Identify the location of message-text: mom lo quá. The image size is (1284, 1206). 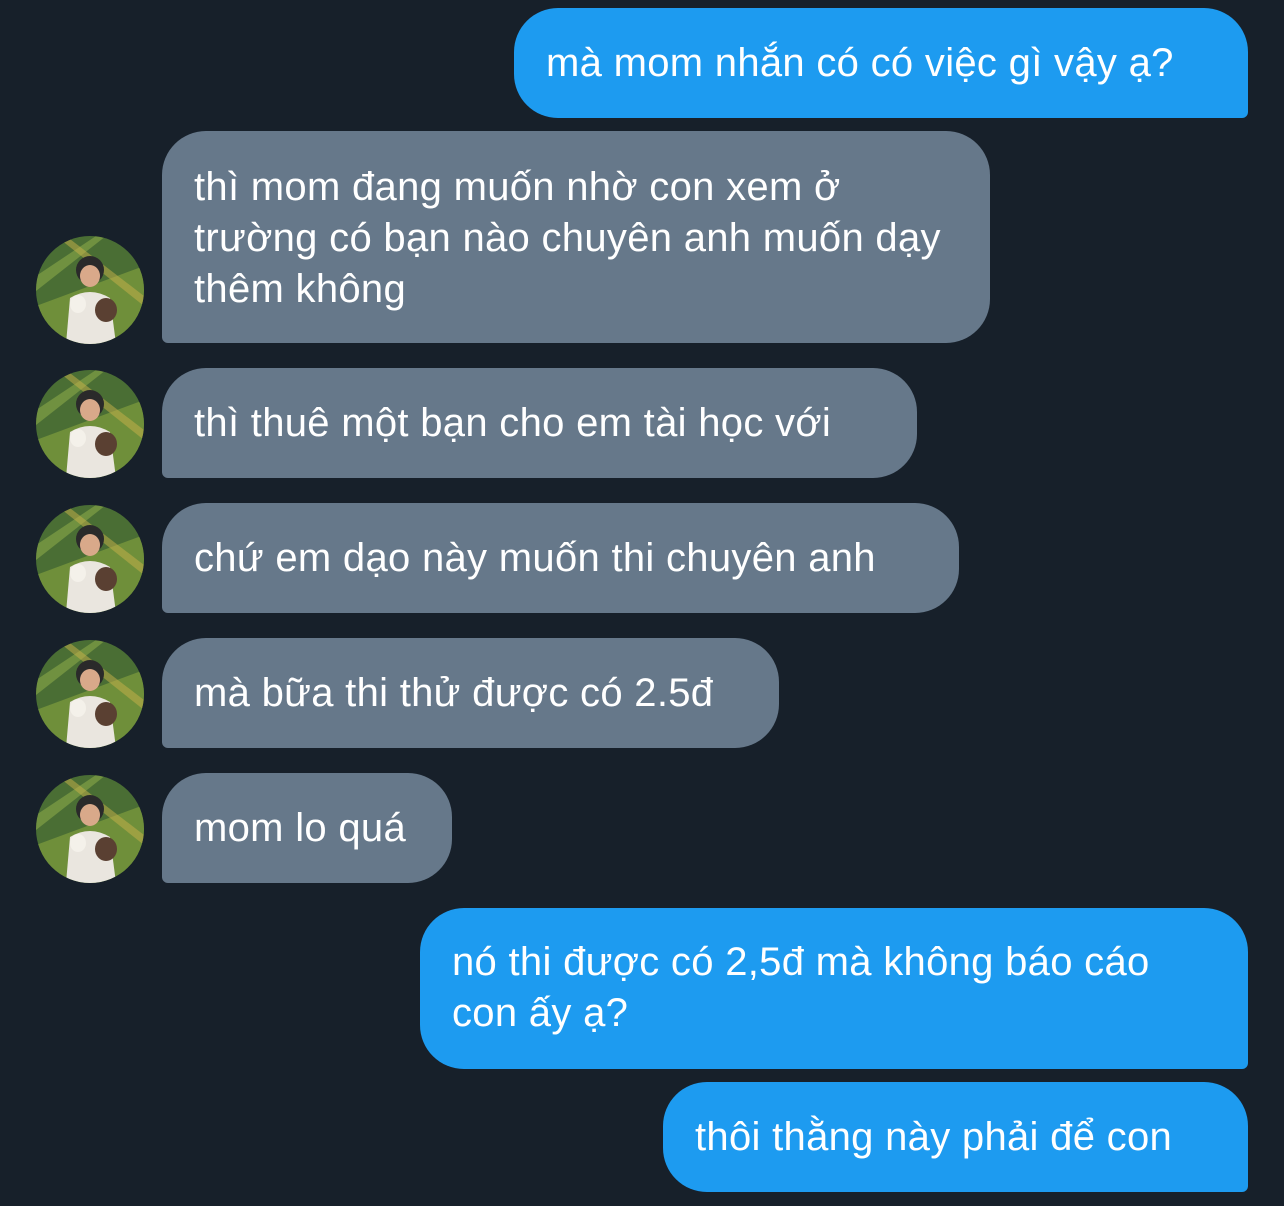
(300, 827).